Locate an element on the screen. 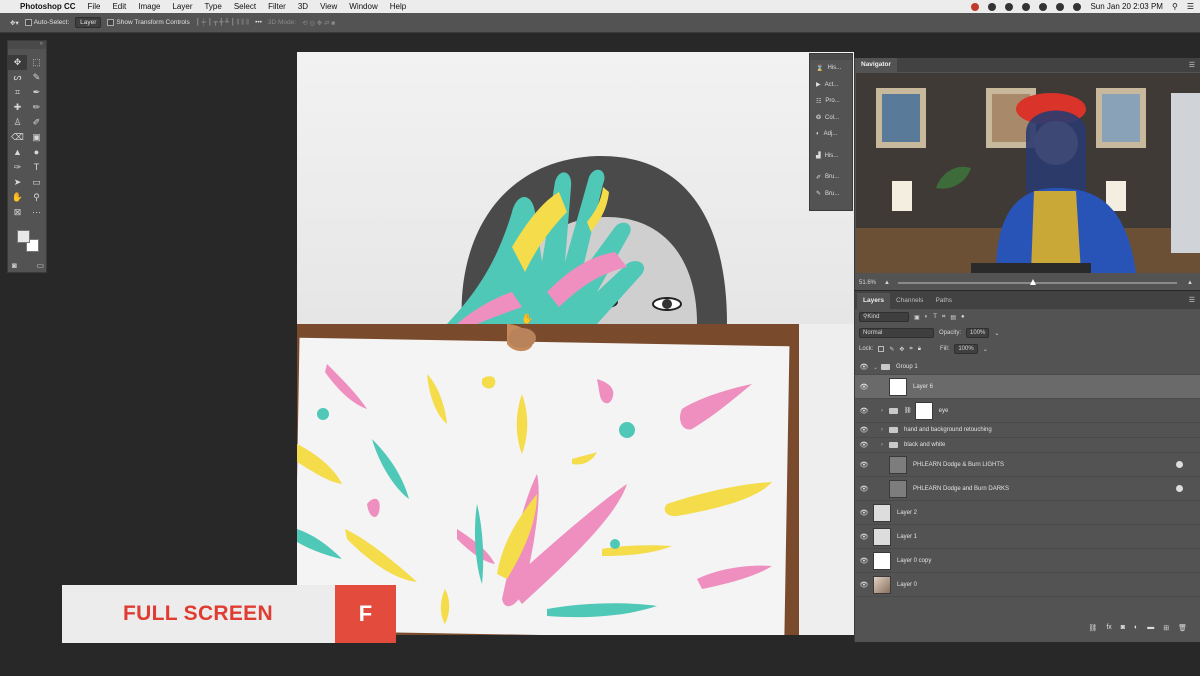 The width and height of the screenshot is (1200, 676). foreground-color-swatch is located at coordinates (23, 236).